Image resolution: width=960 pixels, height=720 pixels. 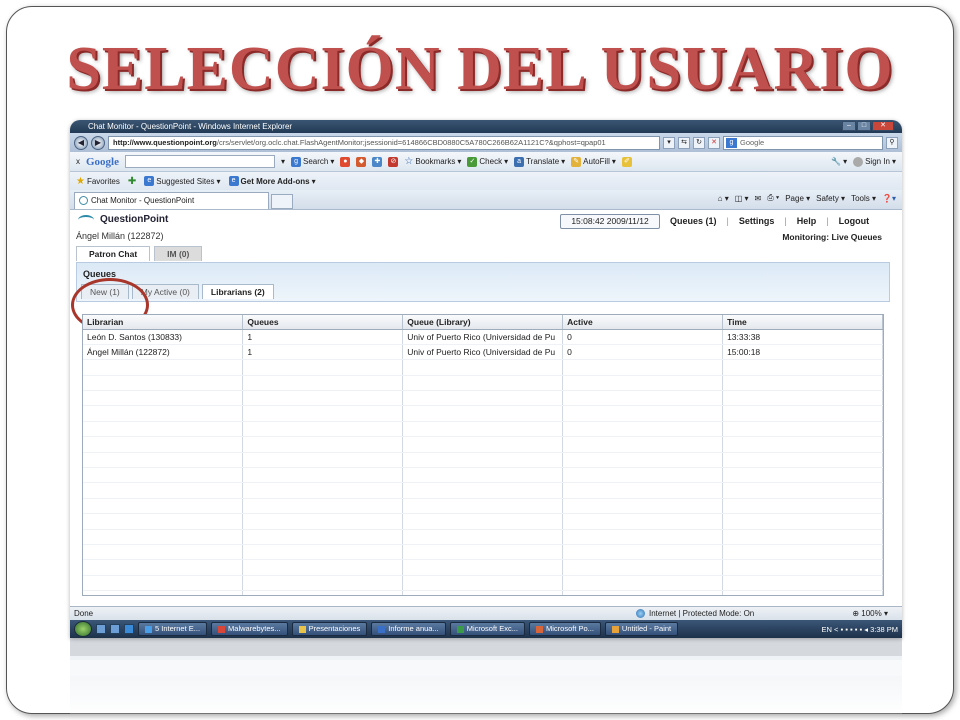 What do you see at coordinates (272, 181) in the screenshot?
I see `get-addons-link: e Get More Add-ons ▾` at bounding box center [272, 181].